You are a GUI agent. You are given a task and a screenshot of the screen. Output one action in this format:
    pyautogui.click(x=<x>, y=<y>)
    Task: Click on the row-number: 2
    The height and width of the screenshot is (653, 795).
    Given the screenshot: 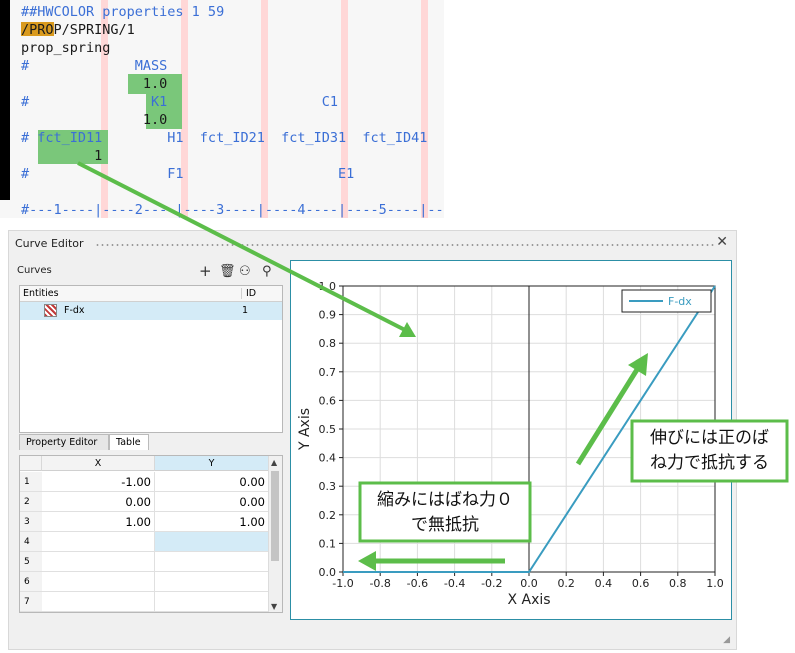 What is the action you would take?
    pyautogui.click(x=31, y=502)
    